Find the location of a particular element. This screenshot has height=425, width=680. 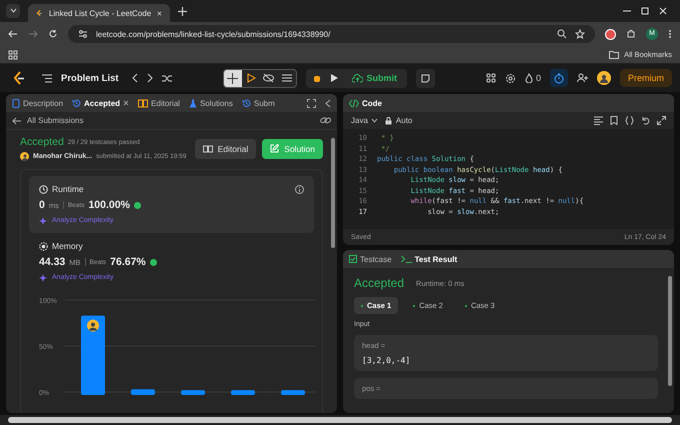

move-icon is located at coordinates (233, 78).